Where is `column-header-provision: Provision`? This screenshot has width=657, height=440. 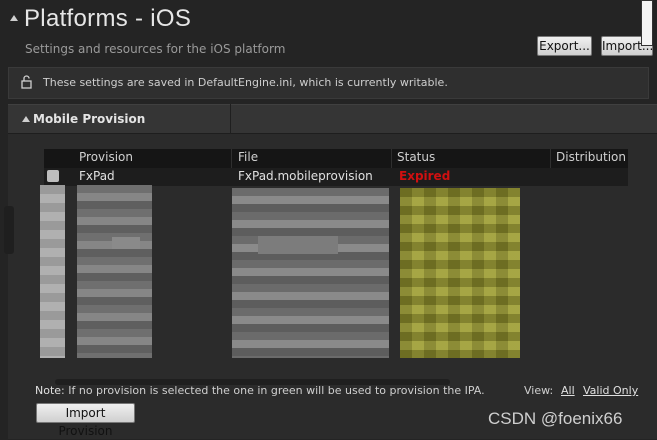
column-header-provision: Provision is located at coordinates (106, 157).